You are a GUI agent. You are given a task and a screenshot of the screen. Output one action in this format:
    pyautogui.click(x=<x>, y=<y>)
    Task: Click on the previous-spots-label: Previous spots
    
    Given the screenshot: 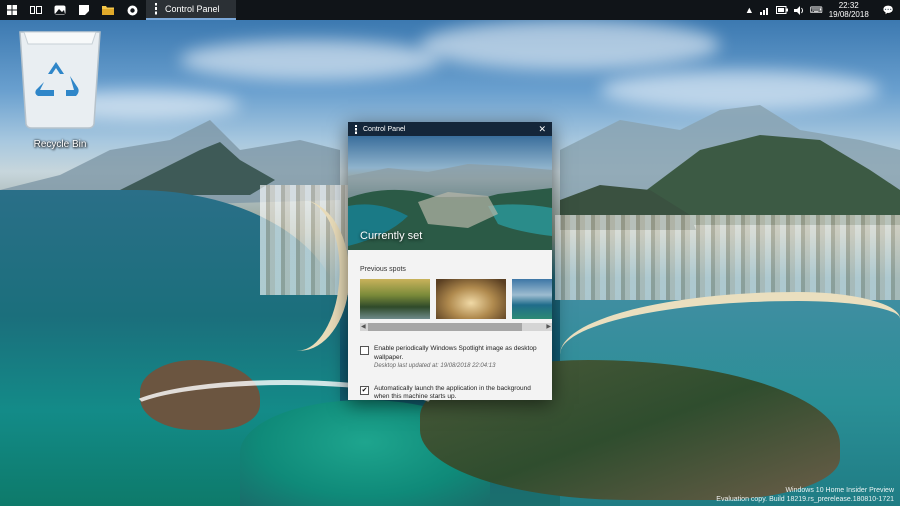 What is the action you would take?
    pyautogui.click(x=383, y=269)
    